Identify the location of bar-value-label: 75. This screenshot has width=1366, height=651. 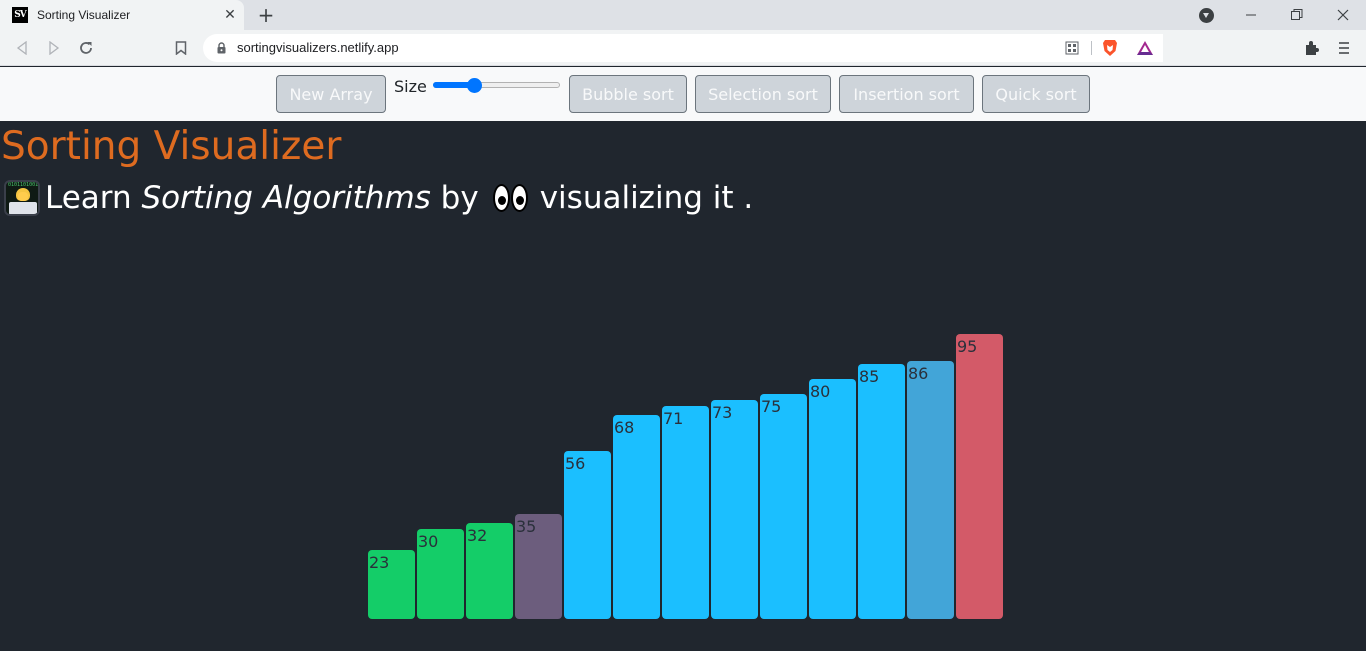
(771, 406).